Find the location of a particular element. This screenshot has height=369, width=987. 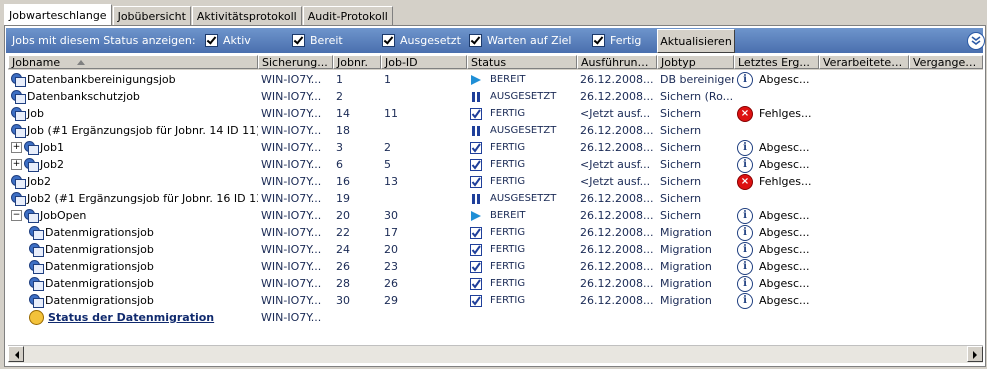

col-jobname-header: Jobname is located at coordinates (133, 62).